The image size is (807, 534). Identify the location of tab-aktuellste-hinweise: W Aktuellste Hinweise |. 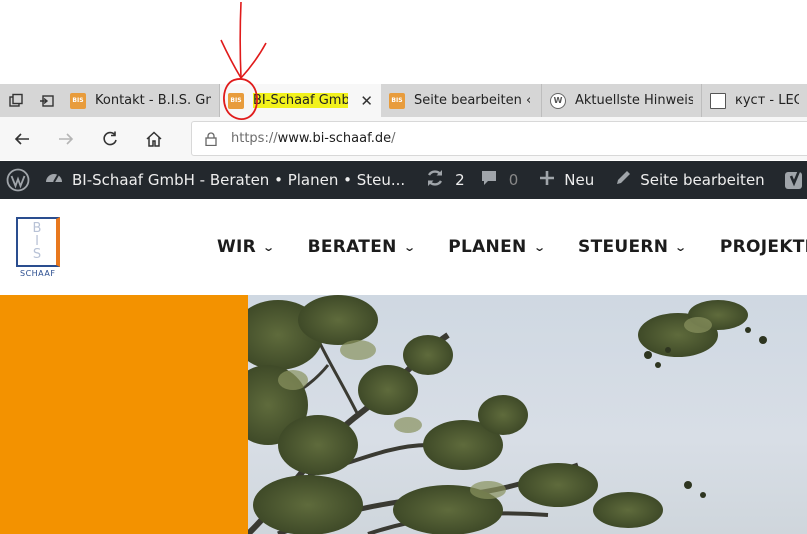
(622, 100).